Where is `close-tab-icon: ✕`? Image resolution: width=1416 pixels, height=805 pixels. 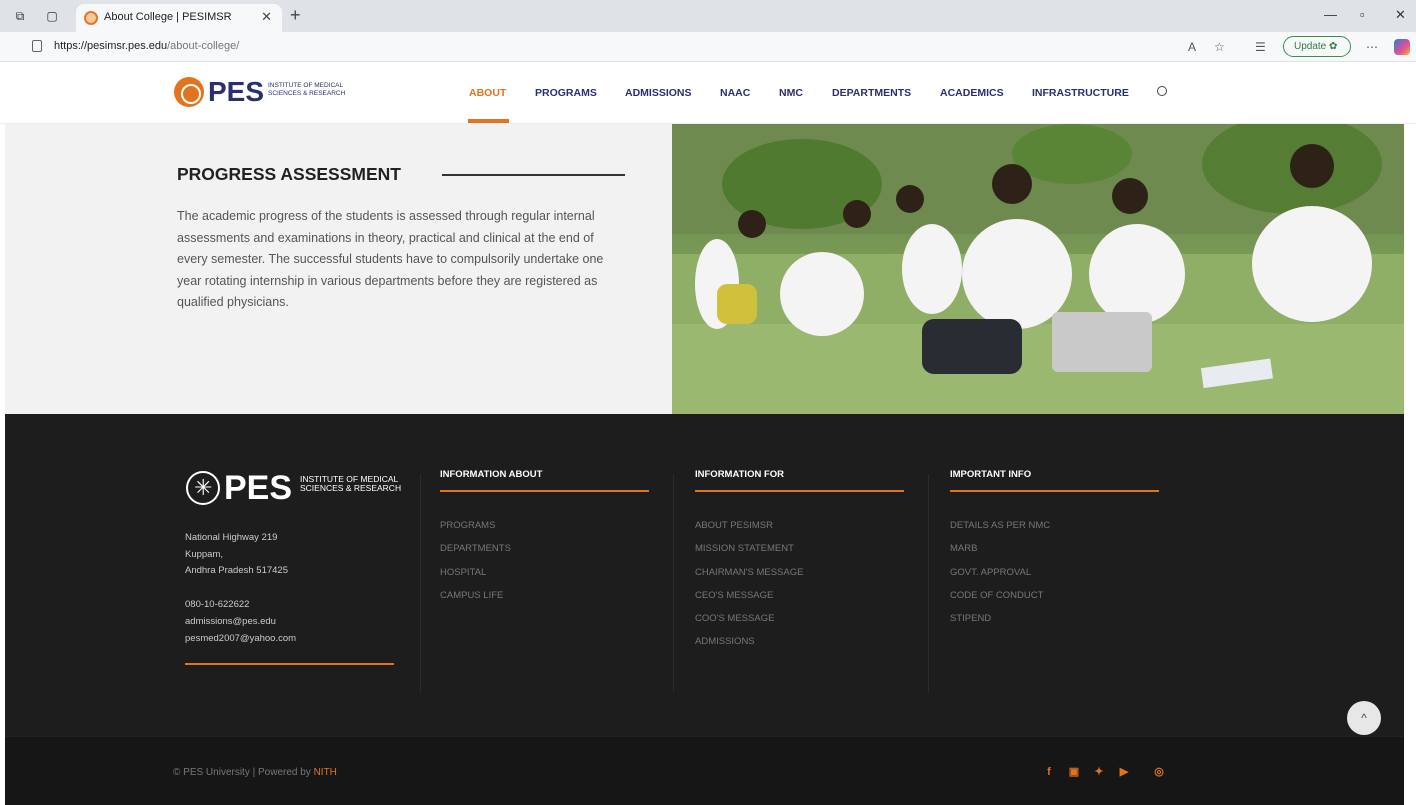 close-tab-icon: ✕ is located at coordinates (266, 17).